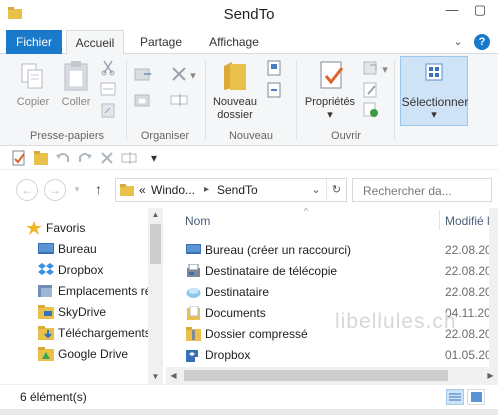 Image resolution: width=498 pixels, height=415 pixels. What do you see at coordinates (27, 190) in the screenshot?
I see `back-button: ←` at bounding box center [27, 190].